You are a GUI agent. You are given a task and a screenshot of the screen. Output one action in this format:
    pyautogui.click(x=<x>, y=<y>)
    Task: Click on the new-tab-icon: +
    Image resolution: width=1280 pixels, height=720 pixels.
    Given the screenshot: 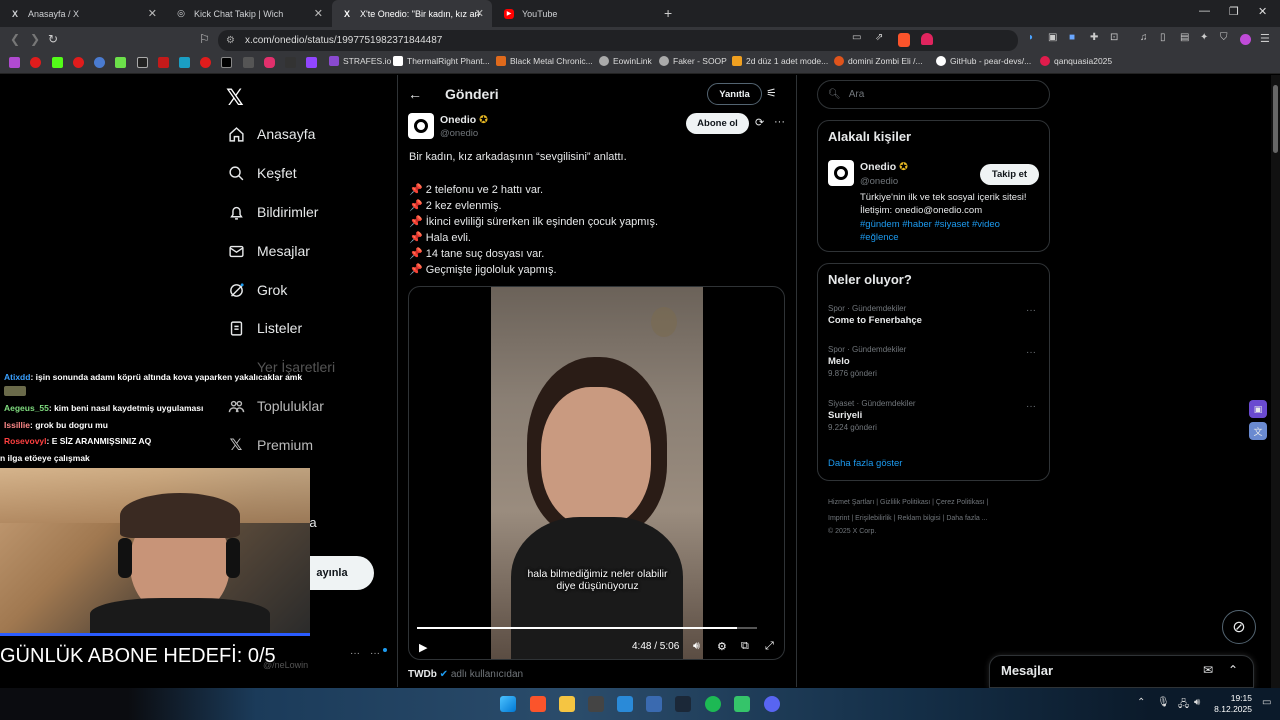 What is the action you would take?
    pyautogui.click(x=668, y=13)
    